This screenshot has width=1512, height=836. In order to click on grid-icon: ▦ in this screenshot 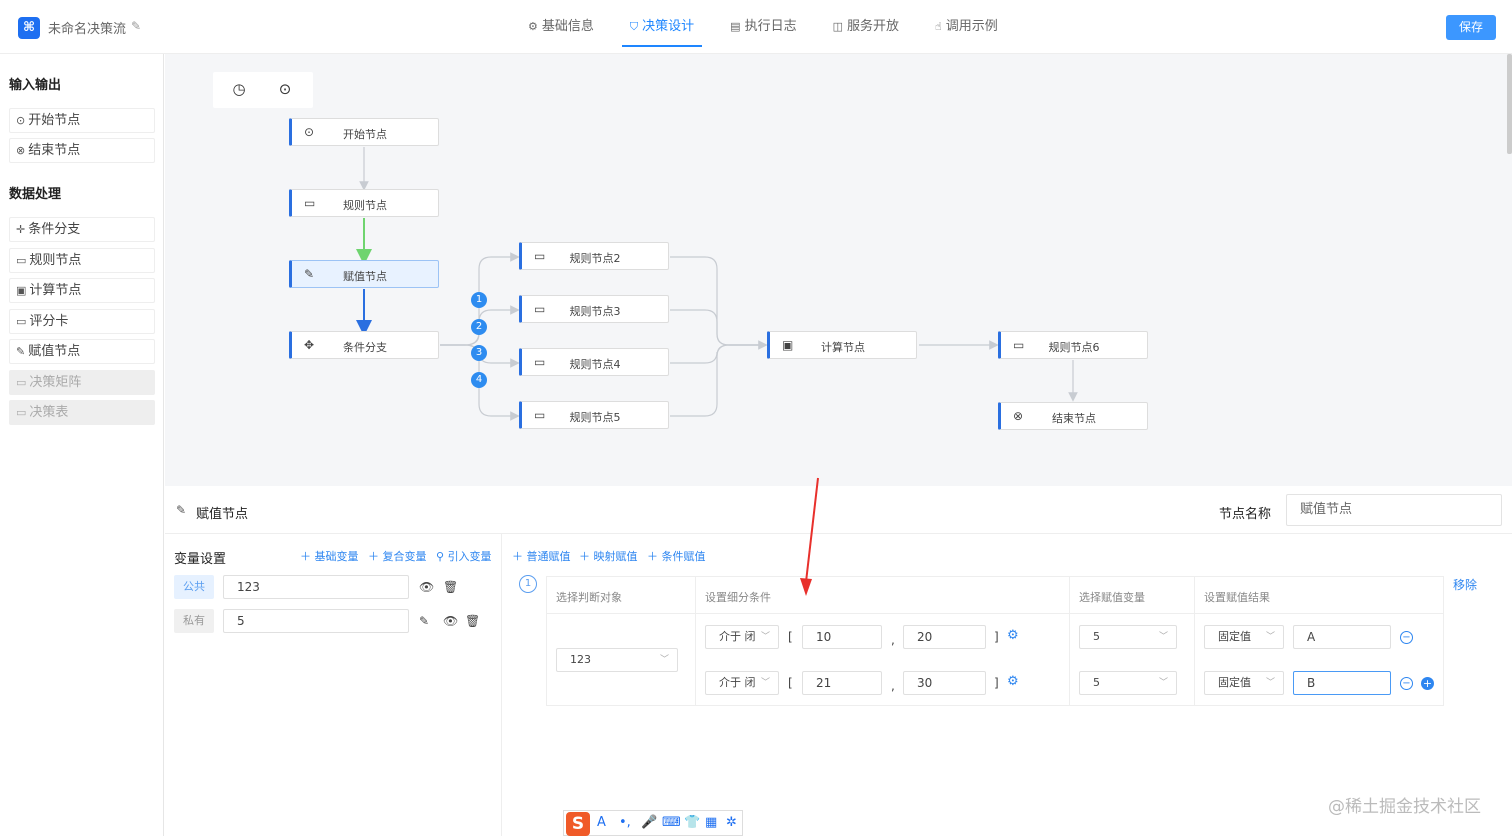, I will do `click(711, 822)`.